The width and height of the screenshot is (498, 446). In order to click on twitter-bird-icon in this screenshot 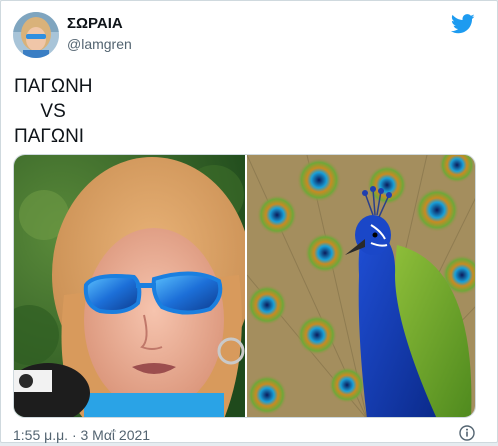, I will do `click(462, 24)`.